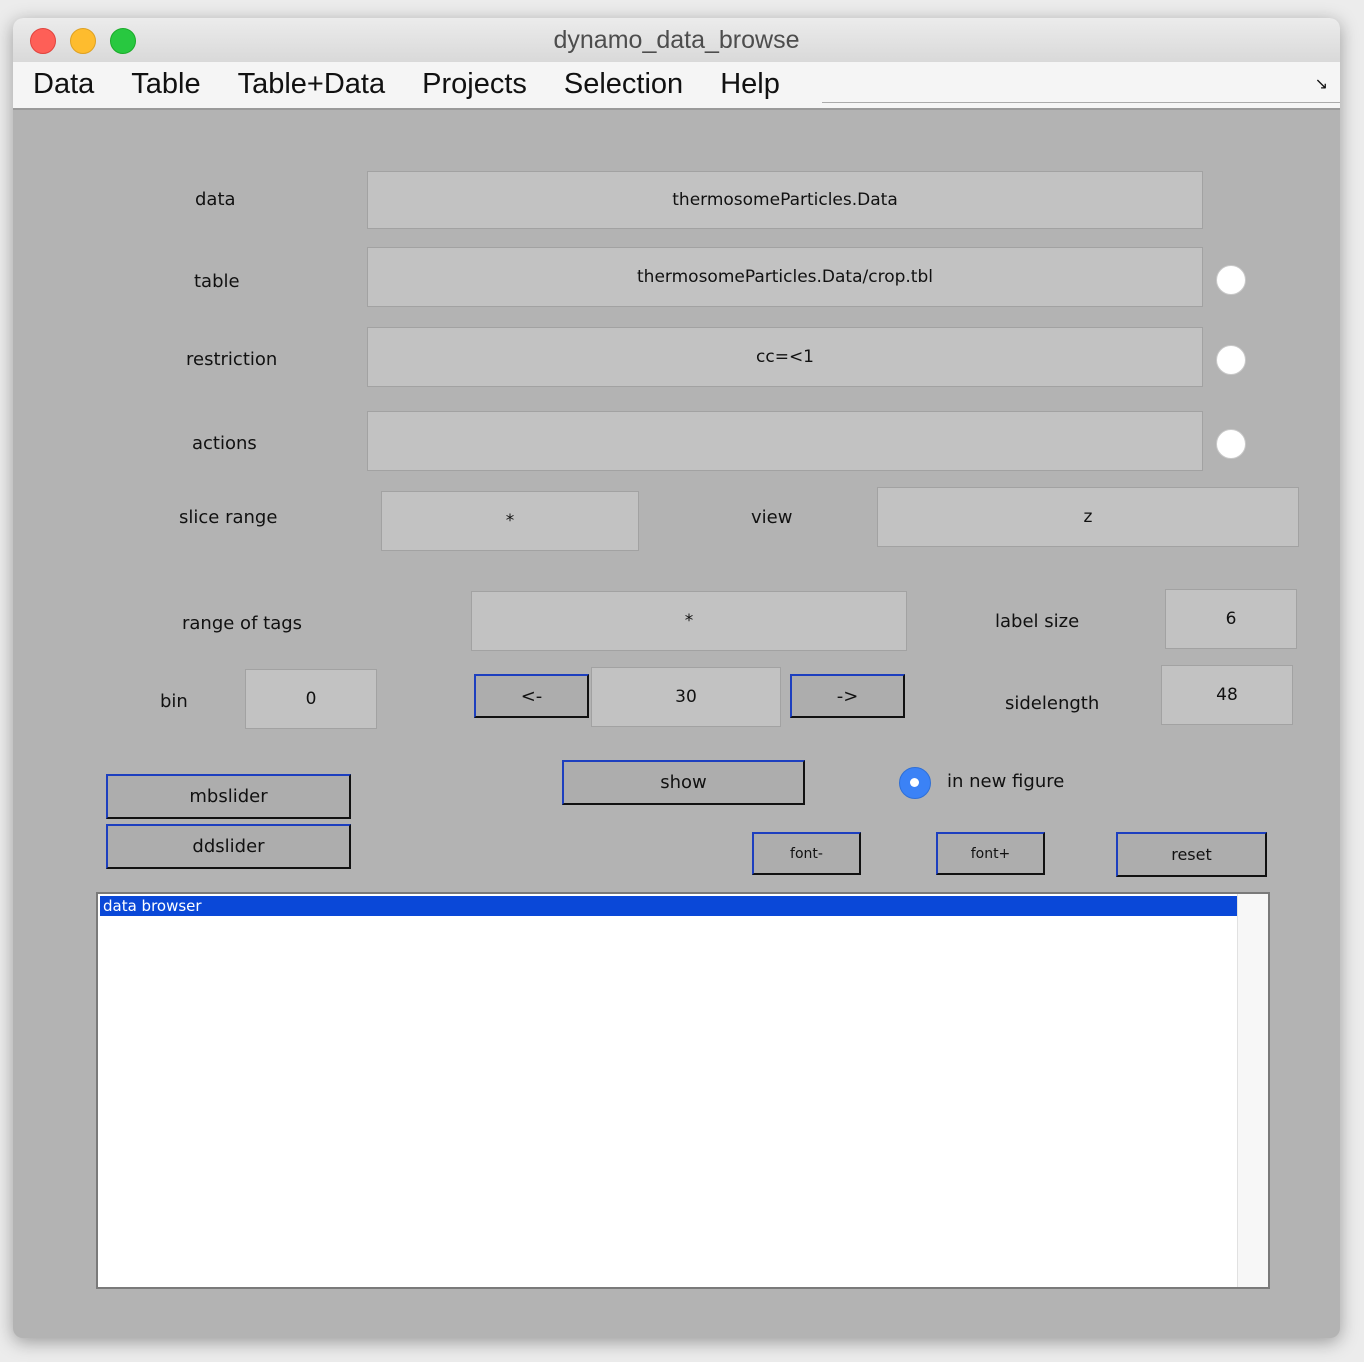 The image size is (1364, 1362). What do you see at coordinates (1252, 1090) in the screenshot?
I see `listbox-scrollbar` at bounding box center [1252, 1090].